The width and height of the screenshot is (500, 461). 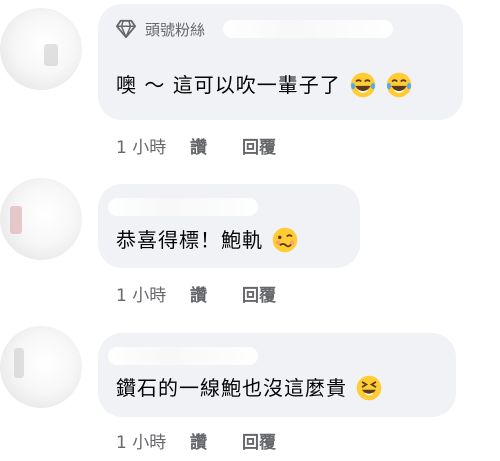 What do you see at coordinates (228, 85) in the screenshot?
I see `comment-body: 噢 ～ 這可以吹一輩子了` at bounding box center [228, 85].